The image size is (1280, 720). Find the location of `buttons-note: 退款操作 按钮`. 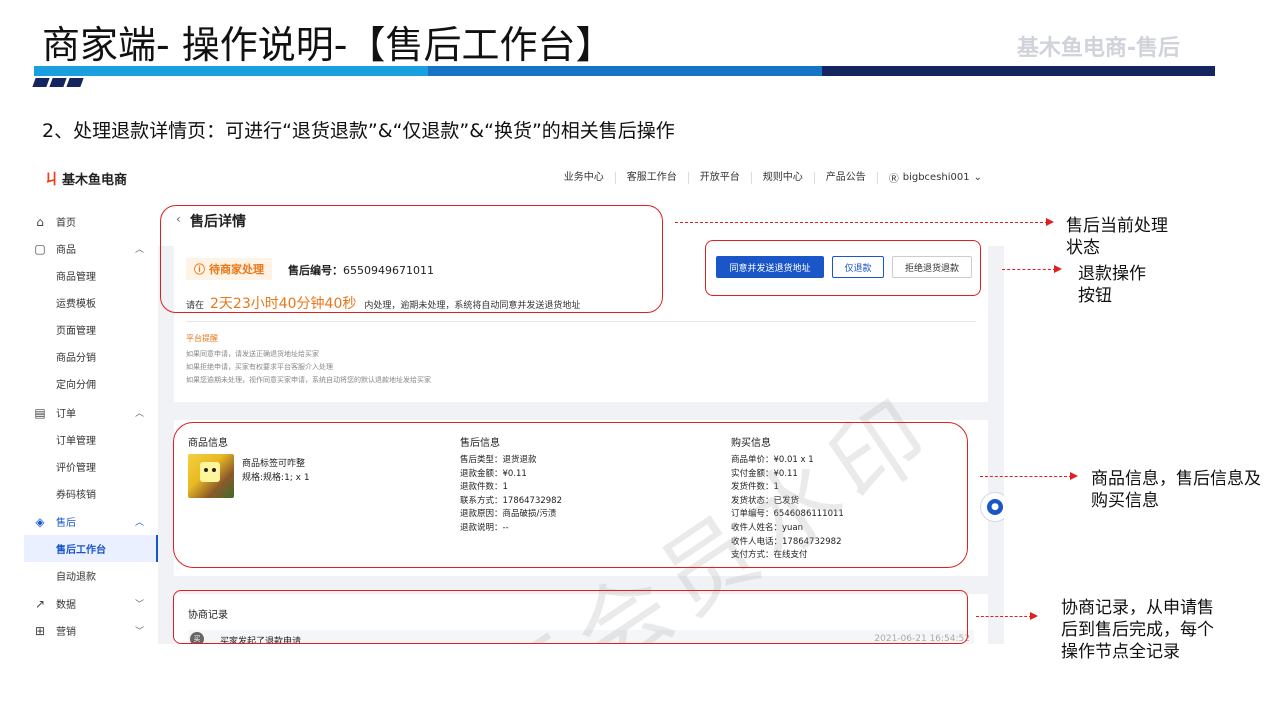

buttons-note: 退款操作 按钮 is located at coordinates (1112, 285).